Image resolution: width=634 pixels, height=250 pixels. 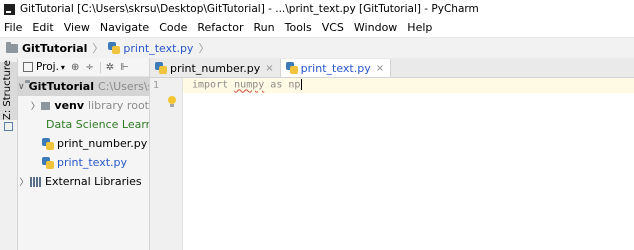 I want to click on text-cursor, so click(x=302, y=84).